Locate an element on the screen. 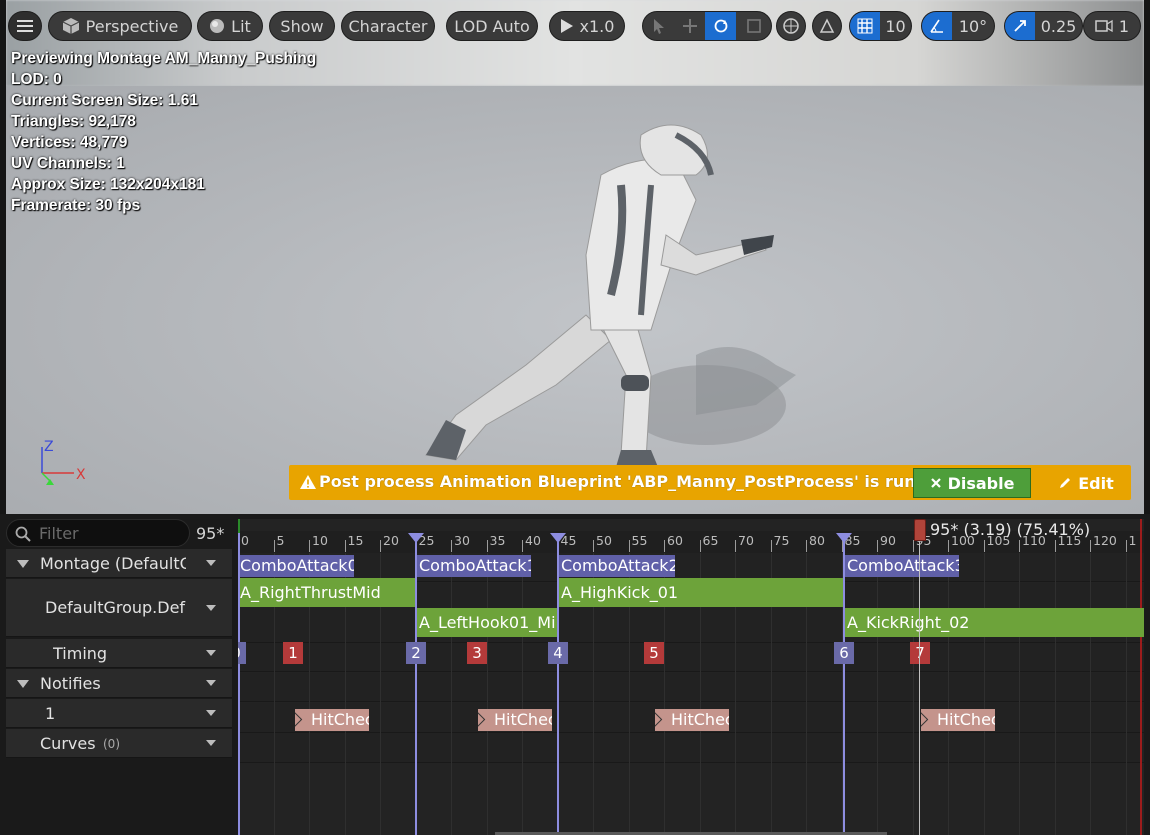 The width and height of the screenshot is (1150, 835). coordinate-space-button is located at coordinates (791, 26).